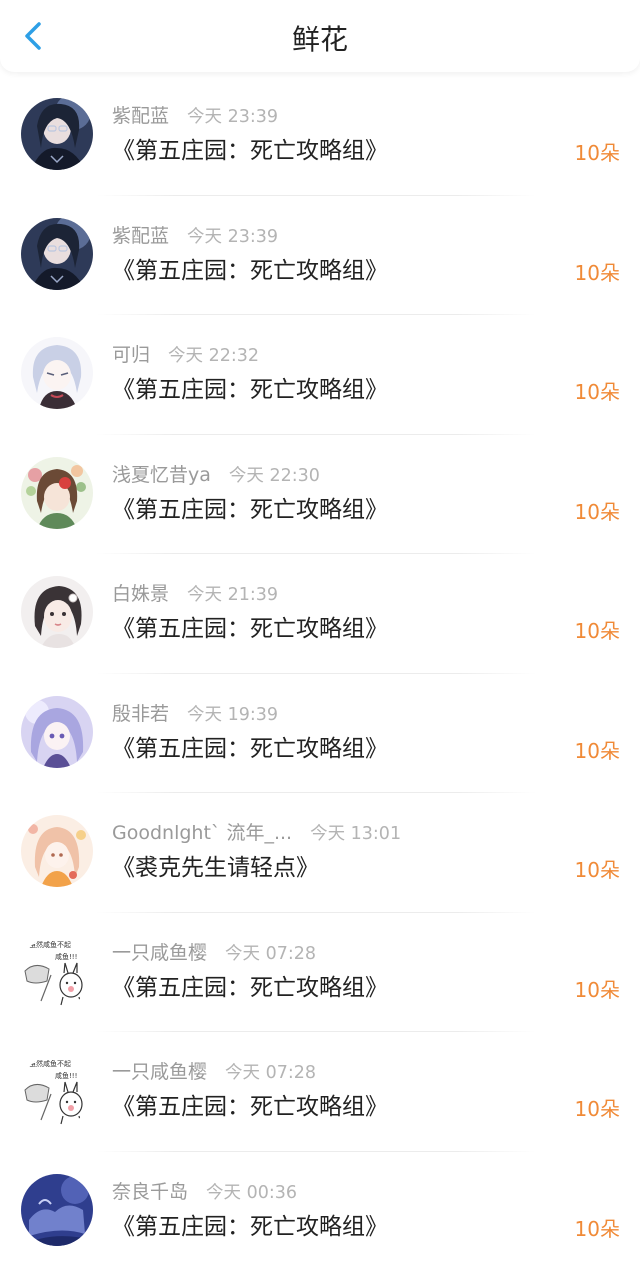  I want to click on page-title: 鲜花, so click(320, 40).